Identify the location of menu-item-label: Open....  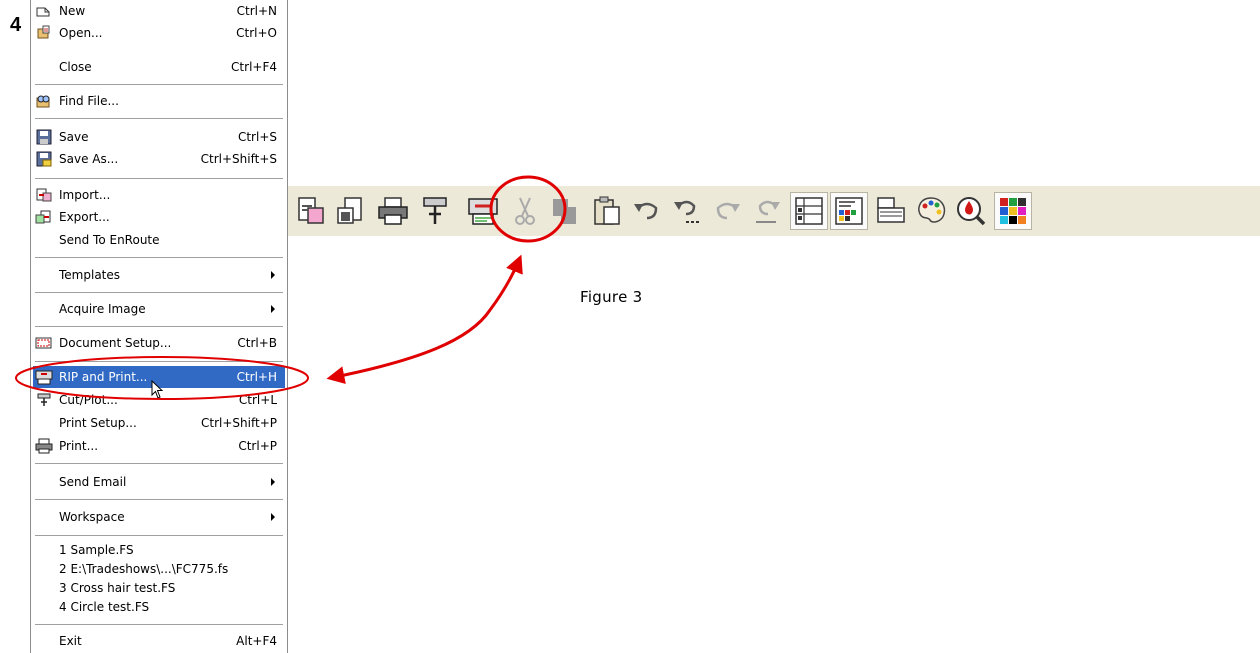
(81, 33).